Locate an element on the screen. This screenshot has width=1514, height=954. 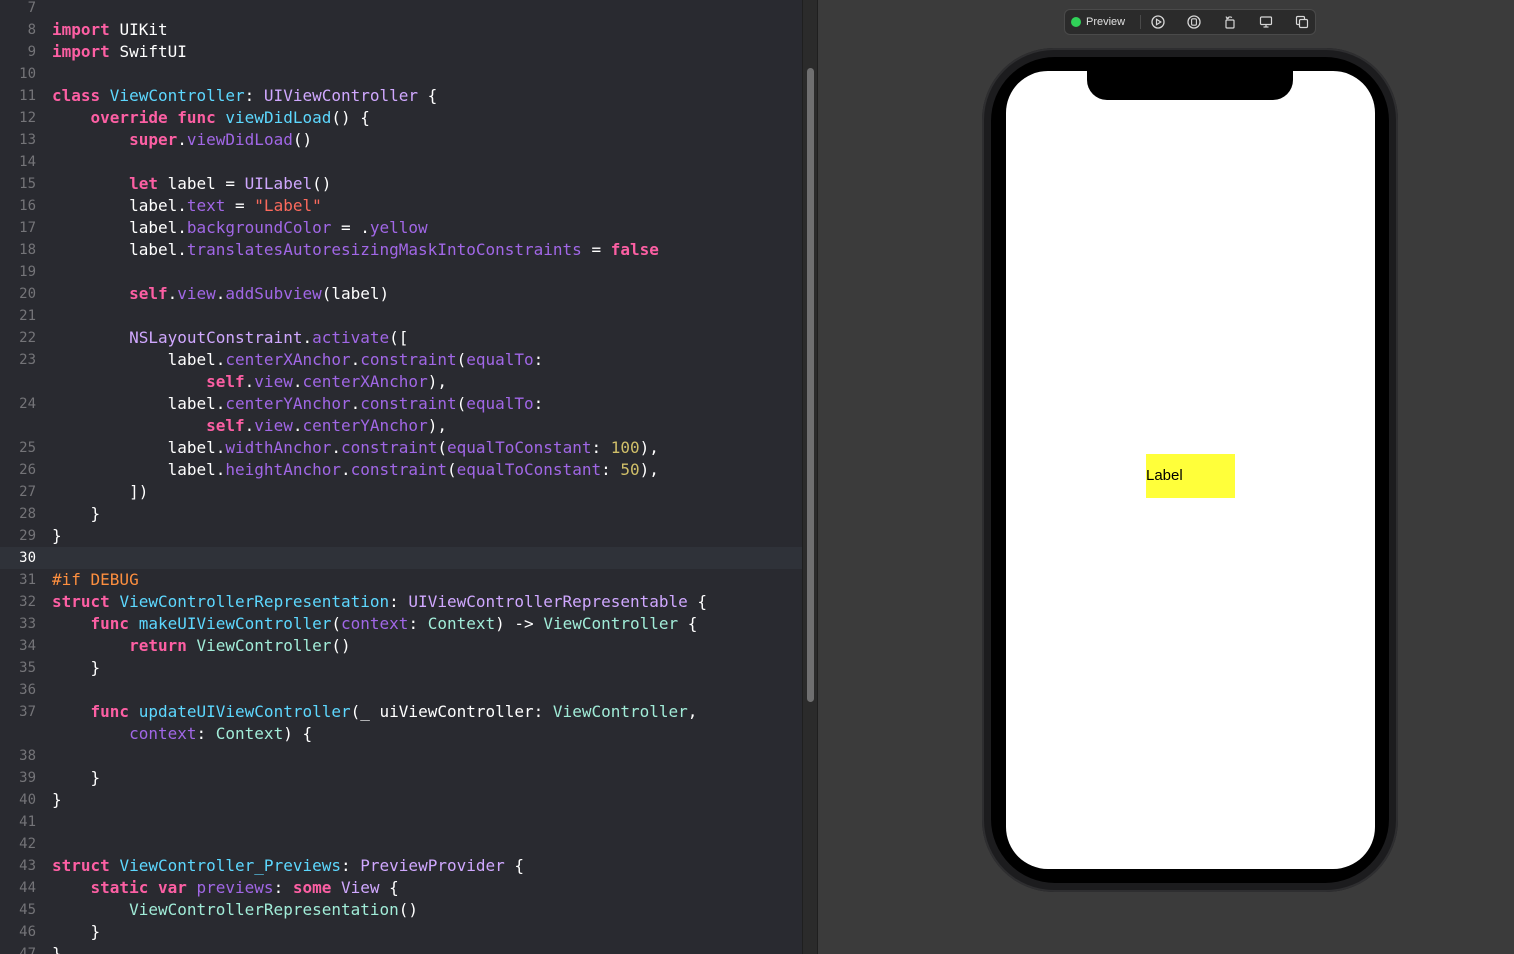
code-token: "Label" is located at coordinates (288, 205).